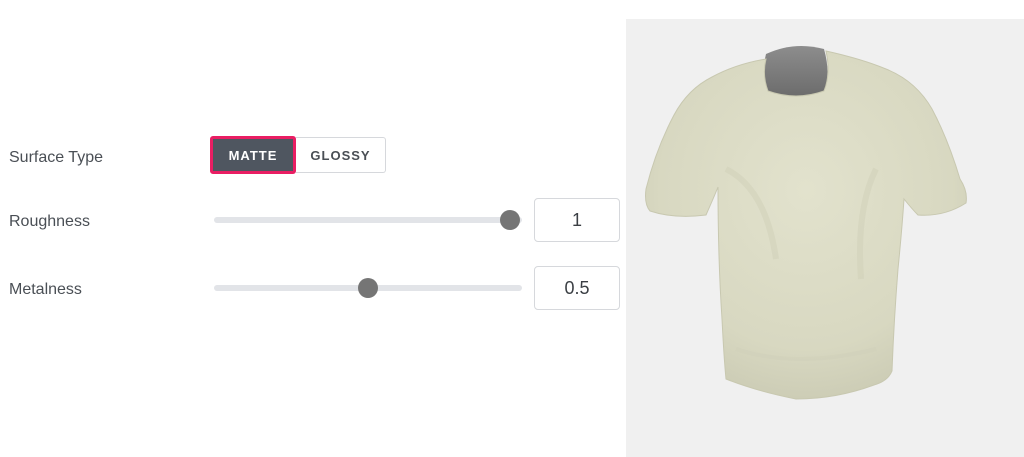  I want to click on roughness-label: Roughness, so click(49, 221).